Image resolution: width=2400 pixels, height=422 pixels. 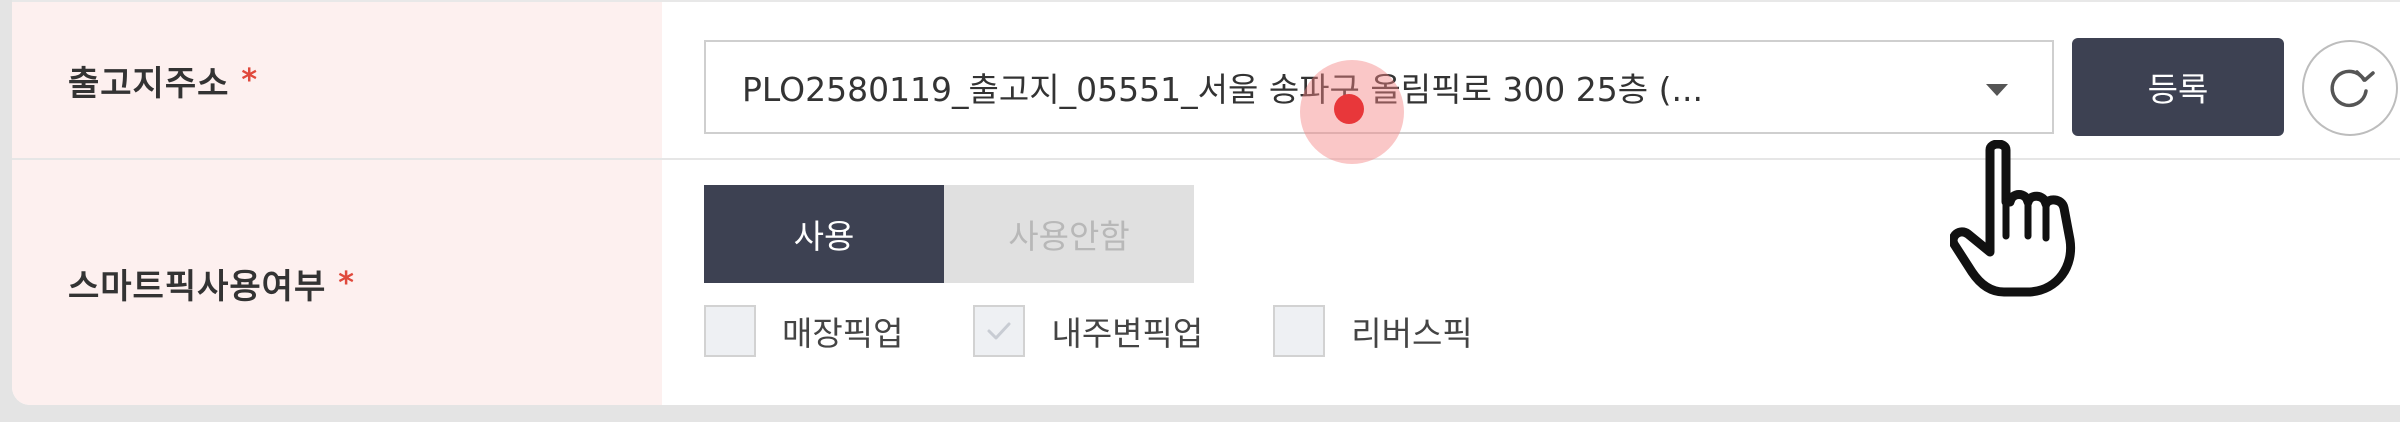 I want to click on checkbox-nearby-pickup: 내주변픽업, so click(x=1088, y=331).